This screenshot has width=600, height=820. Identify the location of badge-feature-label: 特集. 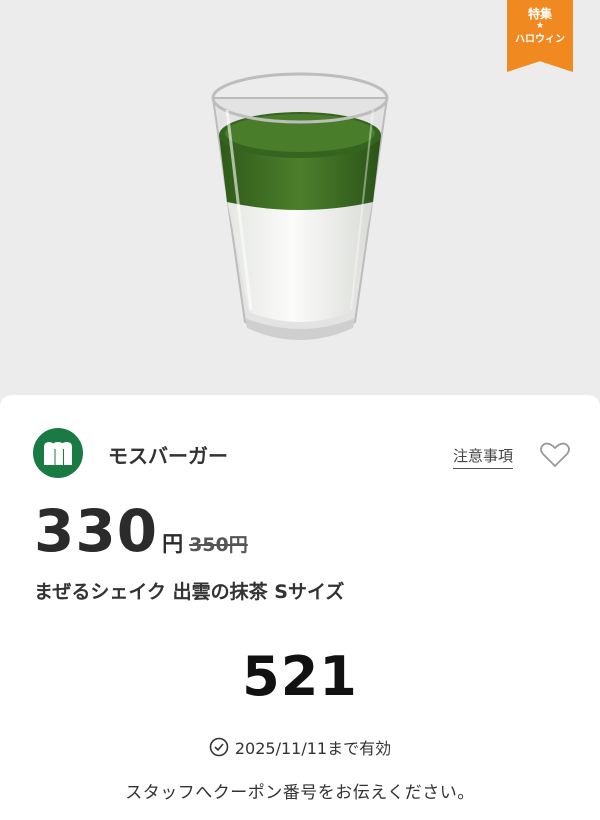
(539, 14).